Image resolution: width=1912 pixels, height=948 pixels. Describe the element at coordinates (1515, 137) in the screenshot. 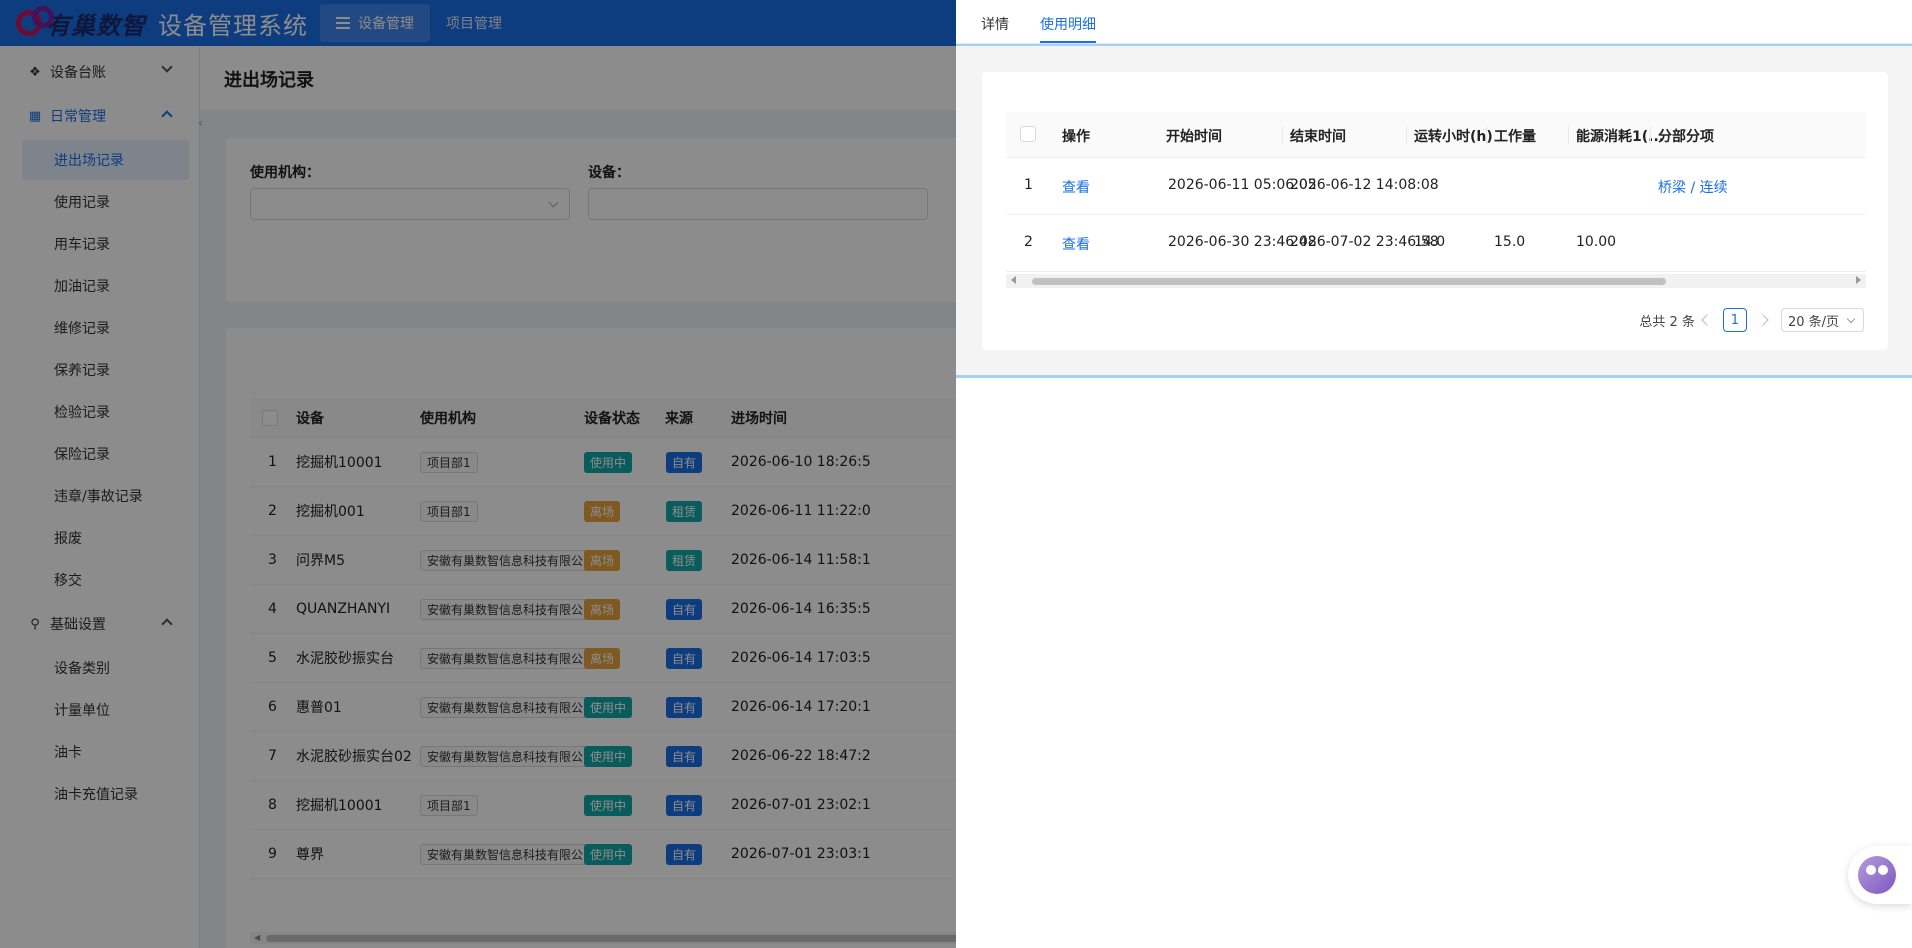

I see `col-workload: 工作量` at that location.